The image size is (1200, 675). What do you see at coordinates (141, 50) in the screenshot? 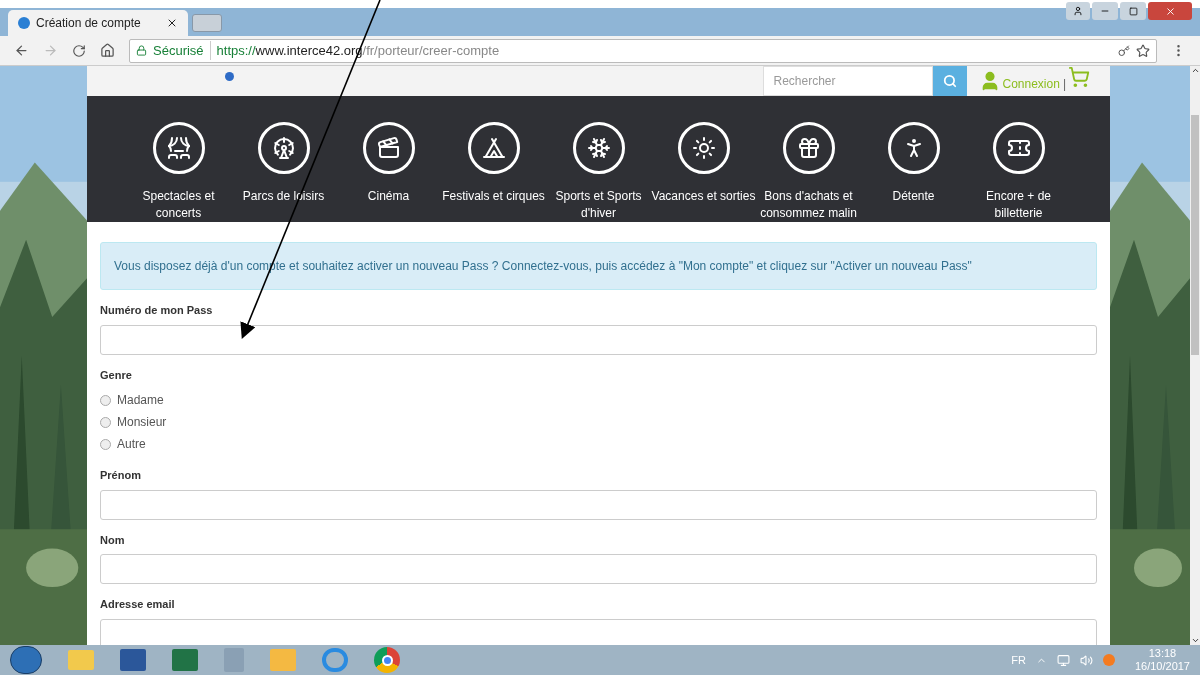
I see `lock-icon` at bounding box center [141, 50].